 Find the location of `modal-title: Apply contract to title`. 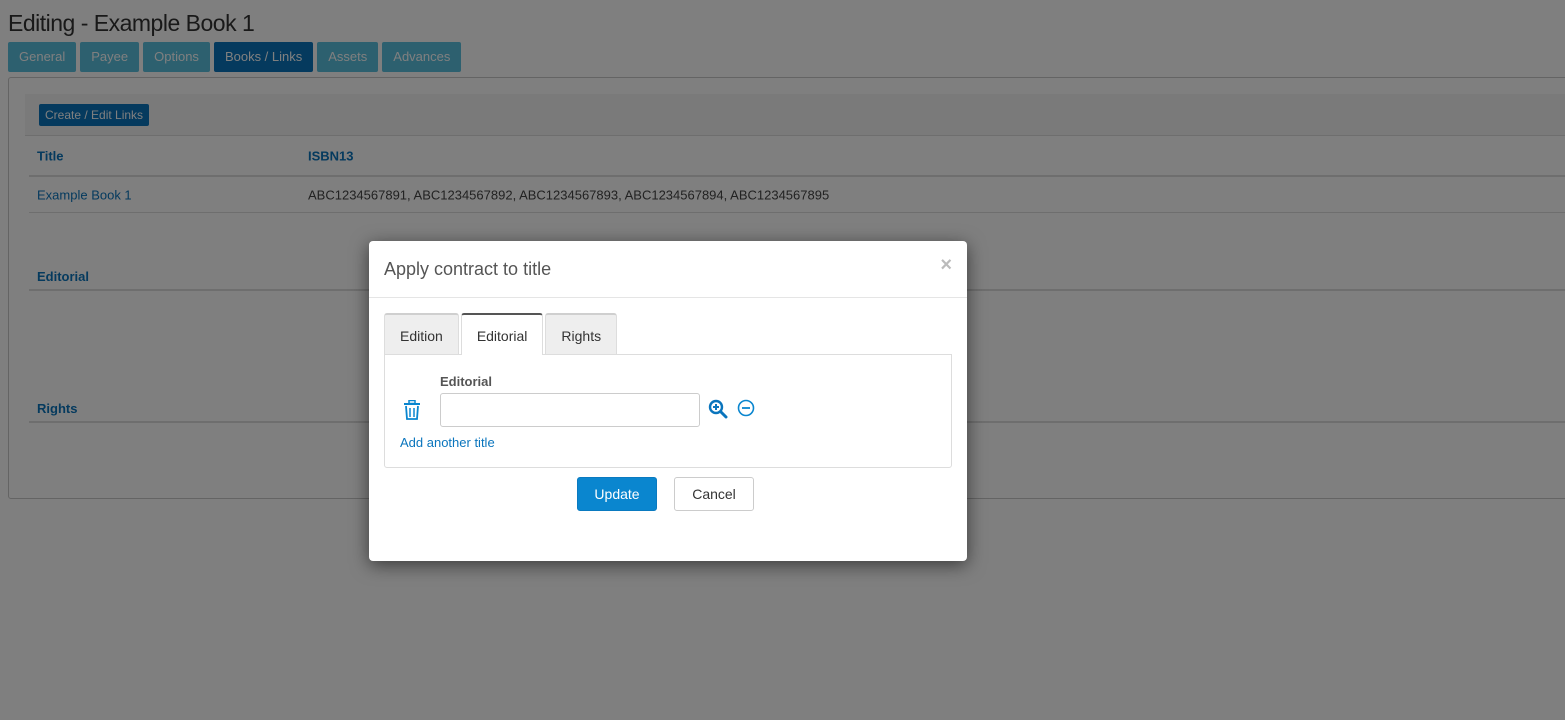

modal-title: Apply contract to title is located at coordinates (468, 269).